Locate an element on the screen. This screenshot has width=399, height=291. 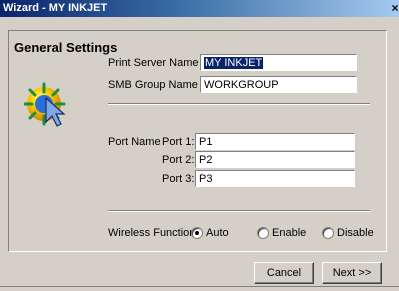
print-server-name-field: MY INKJET is located at coordinates (278, 62).